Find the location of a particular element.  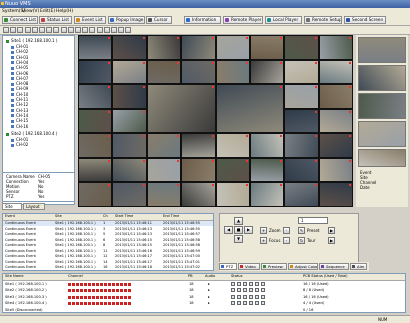

site-row: Site3 ( 192.168.100.3 ) 18 ▸ 16 / 16 (Used) is located at coordinates (204, 297).